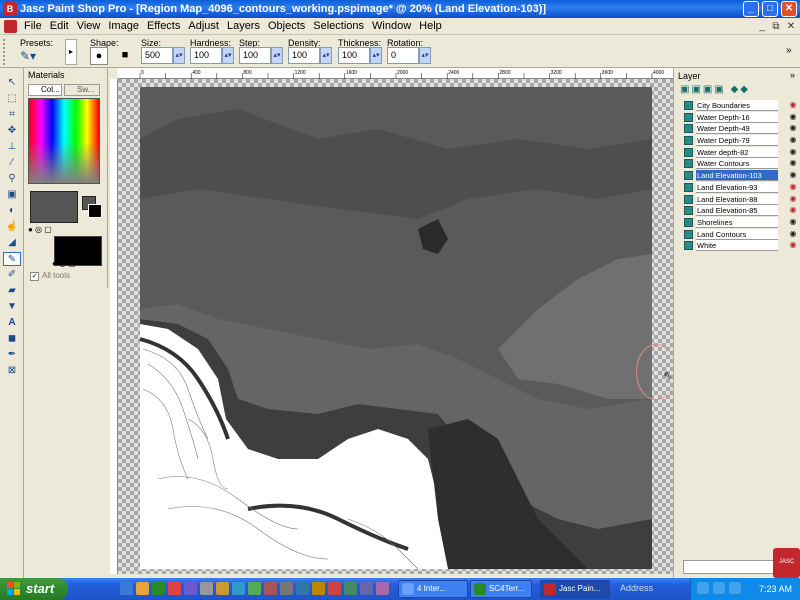 The width and height of the screenshot is (800, 600). Describe the element at coordinates (99, 56) in the screenshot. I see `shape-round-icon: ●` at that location.